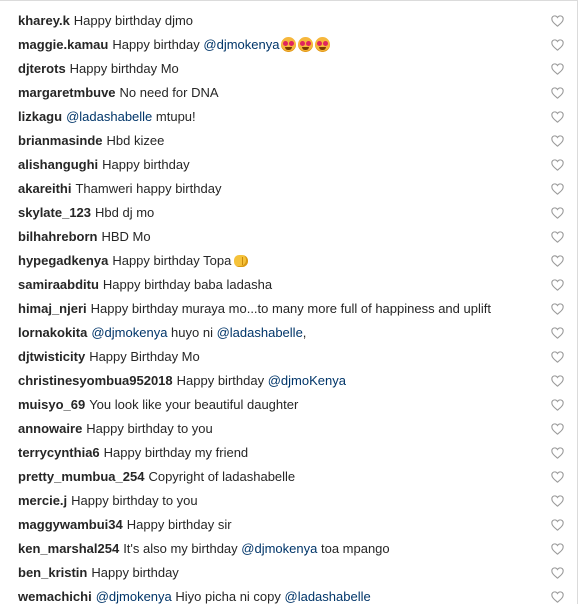 This screenshot has width=578, height=604. I want to click on comment-username: djterots, so click(42, 68).